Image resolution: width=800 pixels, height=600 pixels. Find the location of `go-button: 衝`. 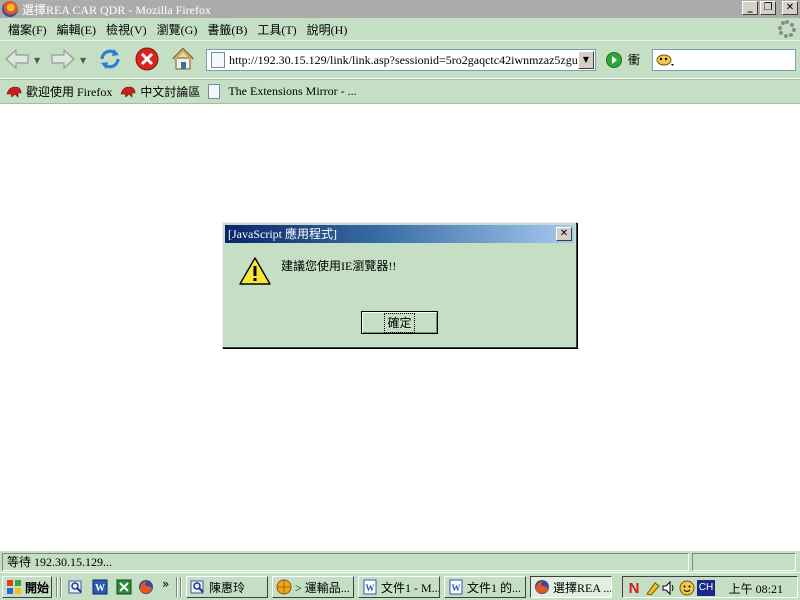

go-button: 衝 is located at coordinates (623, 59).